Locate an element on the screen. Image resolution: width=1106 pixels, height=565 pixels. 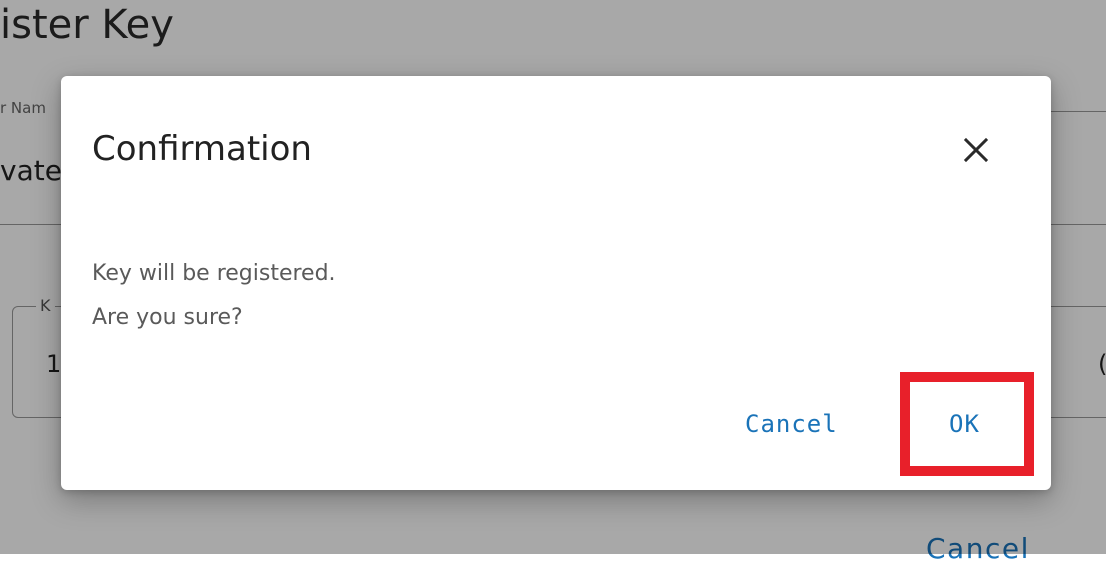
dialog-message: Key will be registered. Are you sure? is located at coordinates (214, 296).